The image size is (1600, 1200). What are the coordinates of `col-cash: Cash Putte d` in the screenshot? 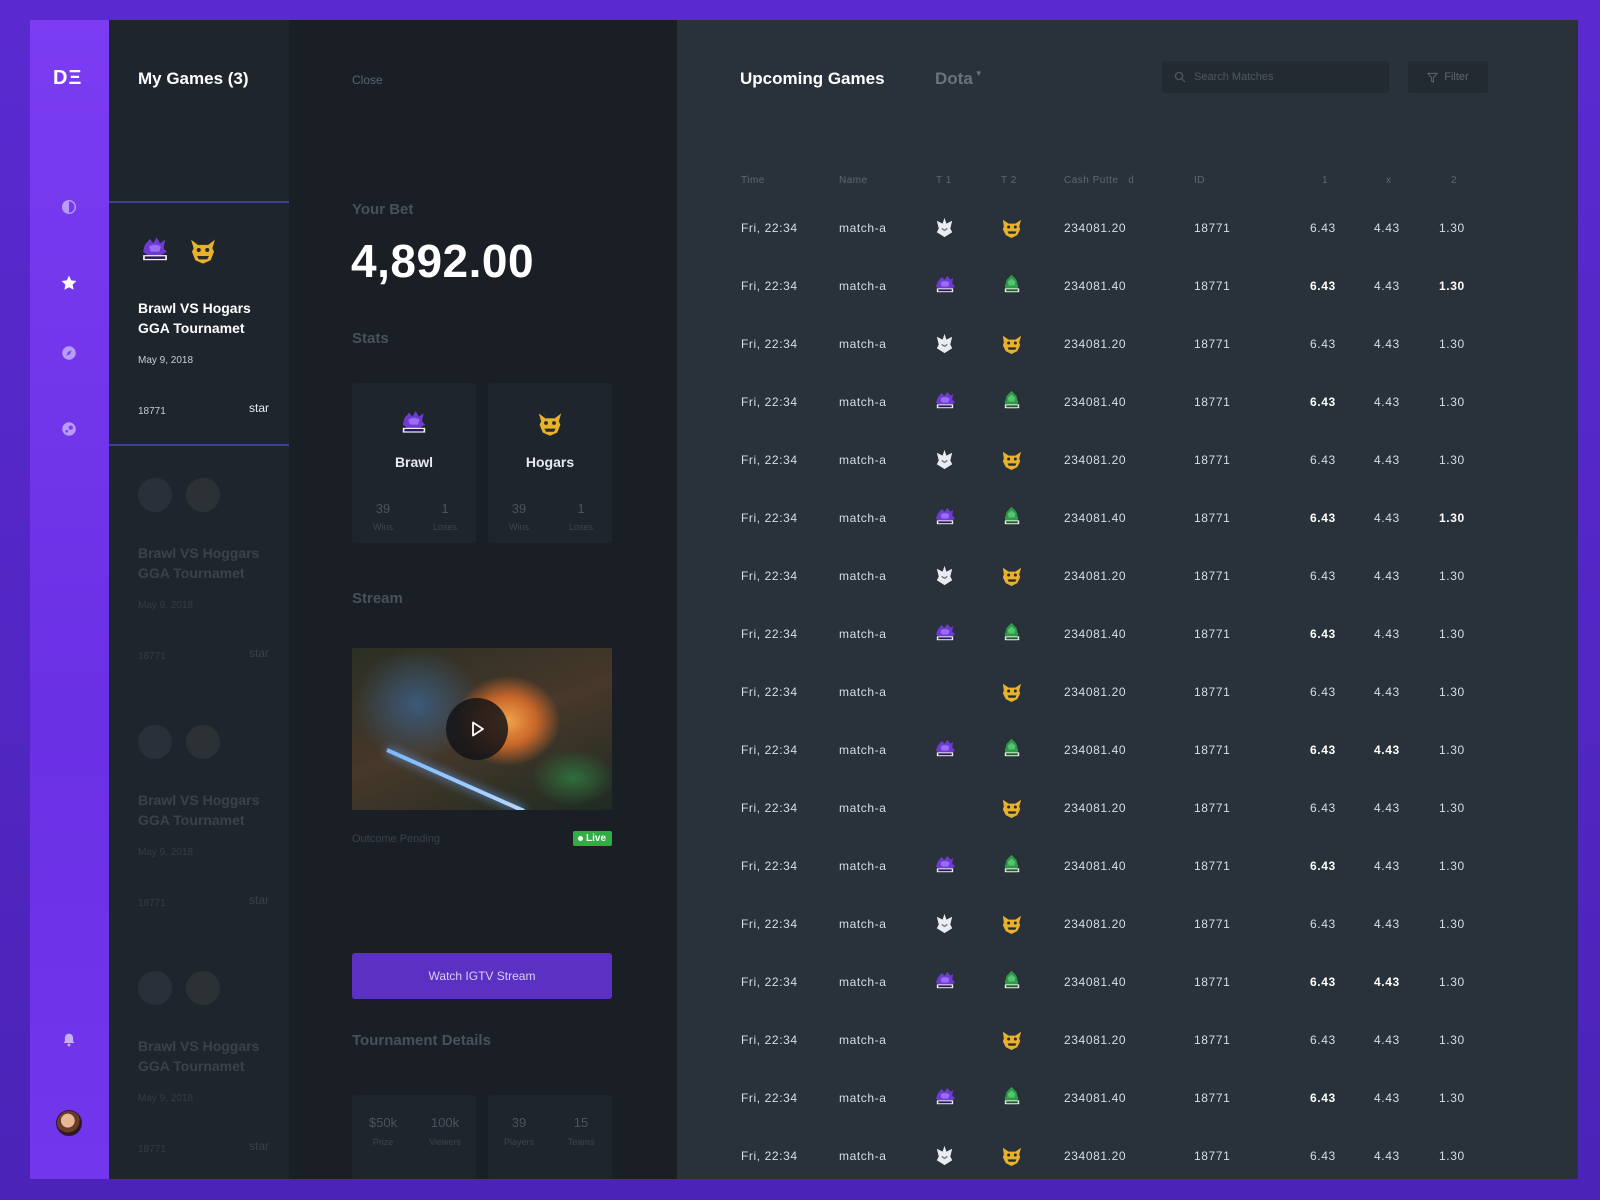 It's located at (1099, 180).